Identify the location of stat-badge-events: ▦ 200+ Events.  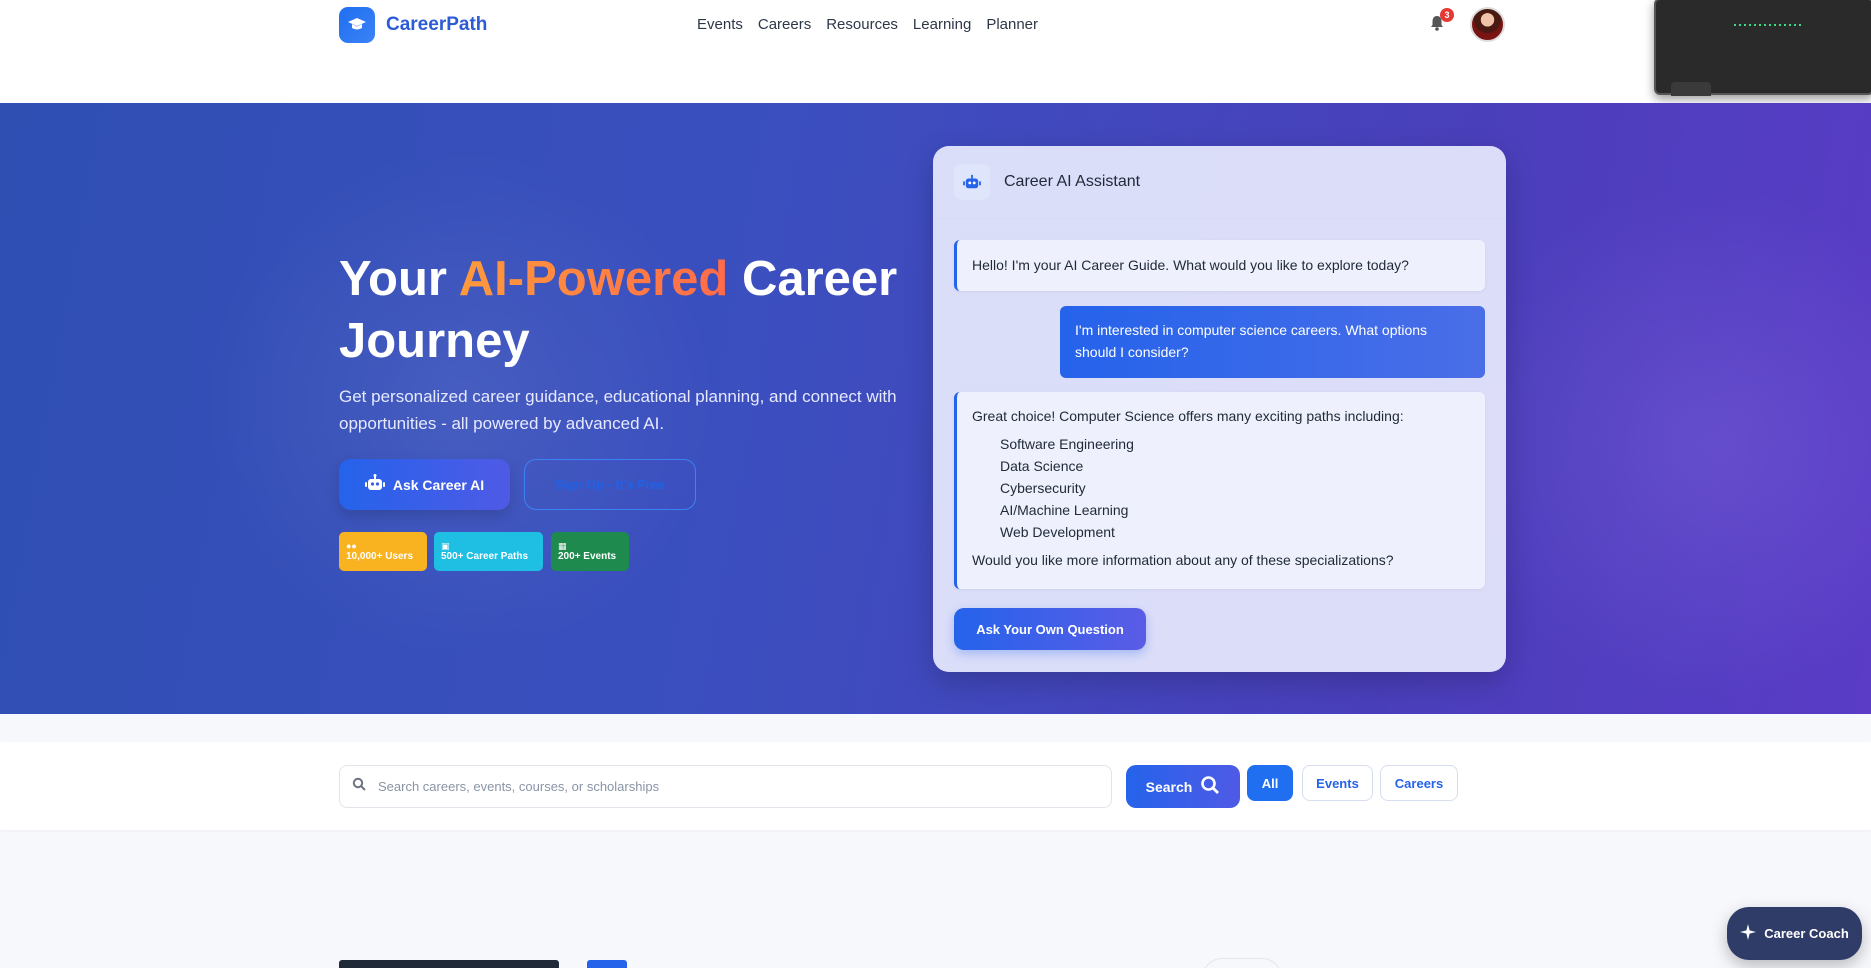
(590, 551).